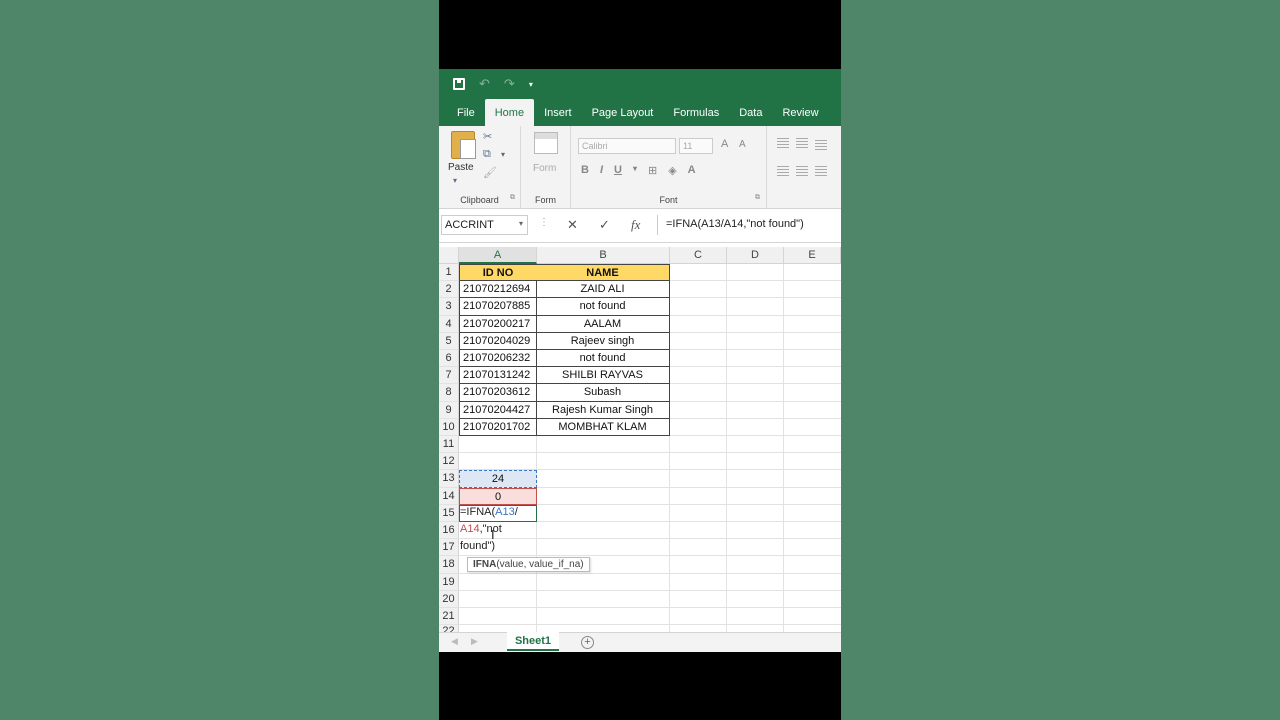  What do you see at coordinates (487, 154) in the screenshot?
I see `copy-icon: ⧉` at bounding box center [487, 154].